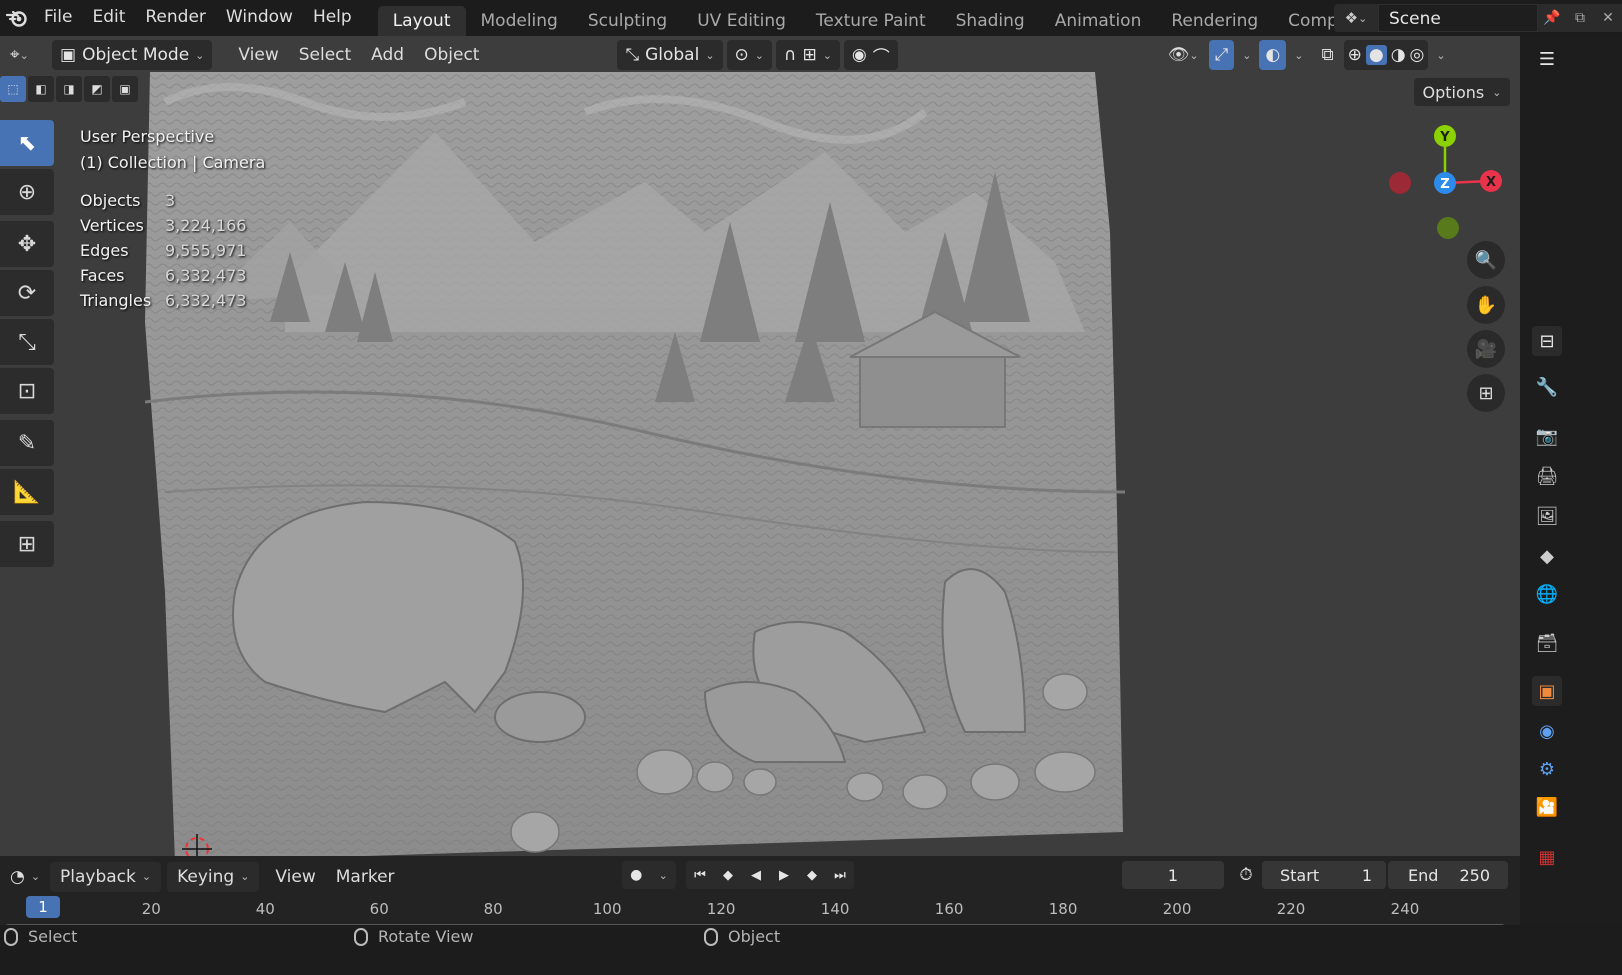 The height and width of the screenshot is (975, 1622). Describe the element at coordinates (1417, 55) in the screenshot. I see `rendered-shading-icon: ◎` at that location.